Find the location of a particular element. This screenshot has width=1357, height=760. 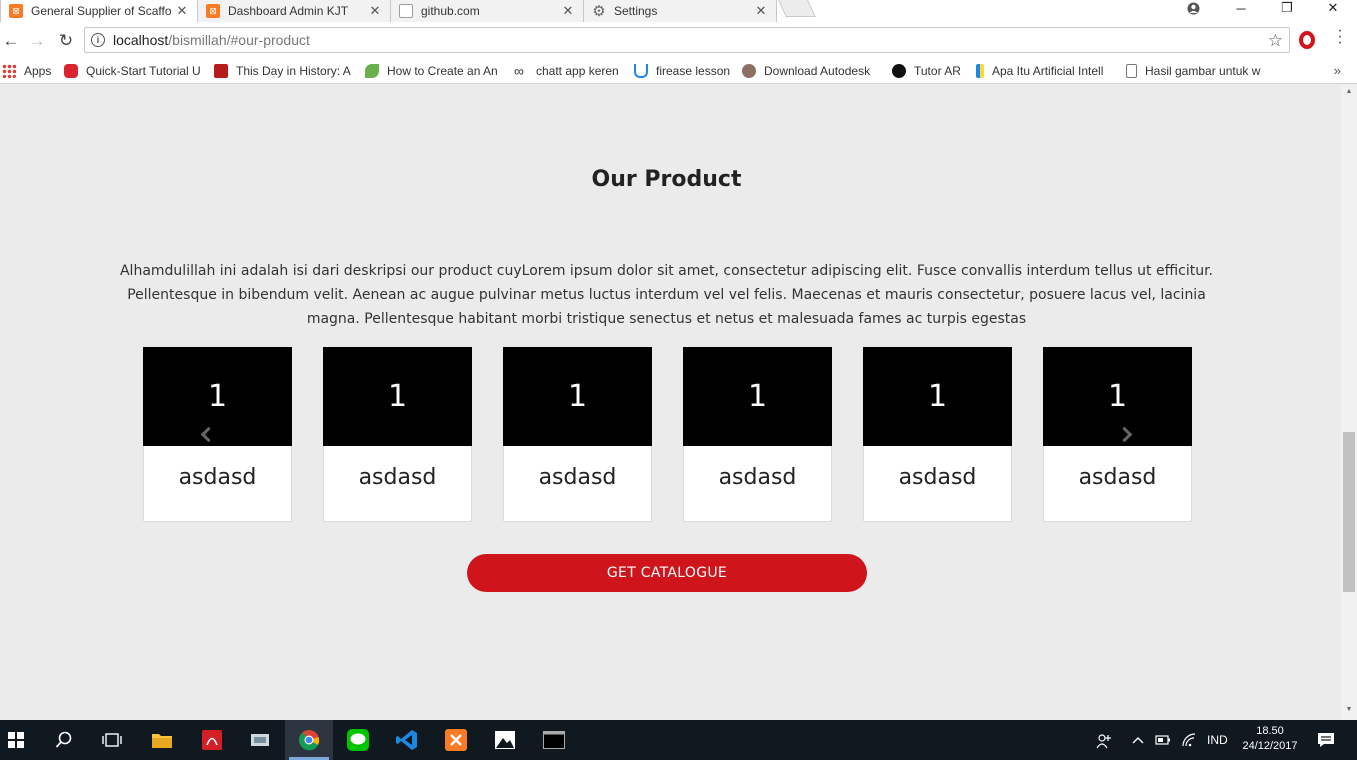

scroll-up-icon: ▲ is located at coordinates (1349, 94).